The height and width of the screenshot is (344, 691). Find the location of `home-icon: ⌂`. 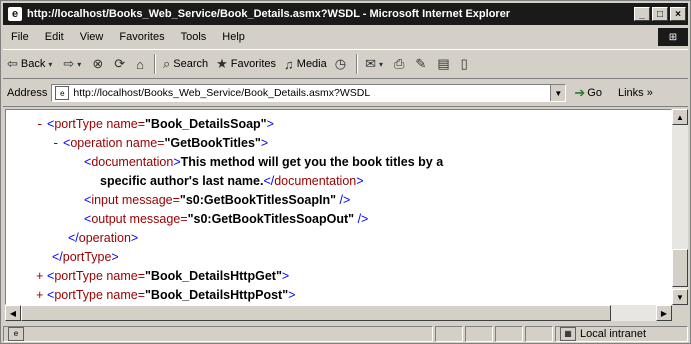

home-icon: ⌂ is located at coordinates (140, 64).